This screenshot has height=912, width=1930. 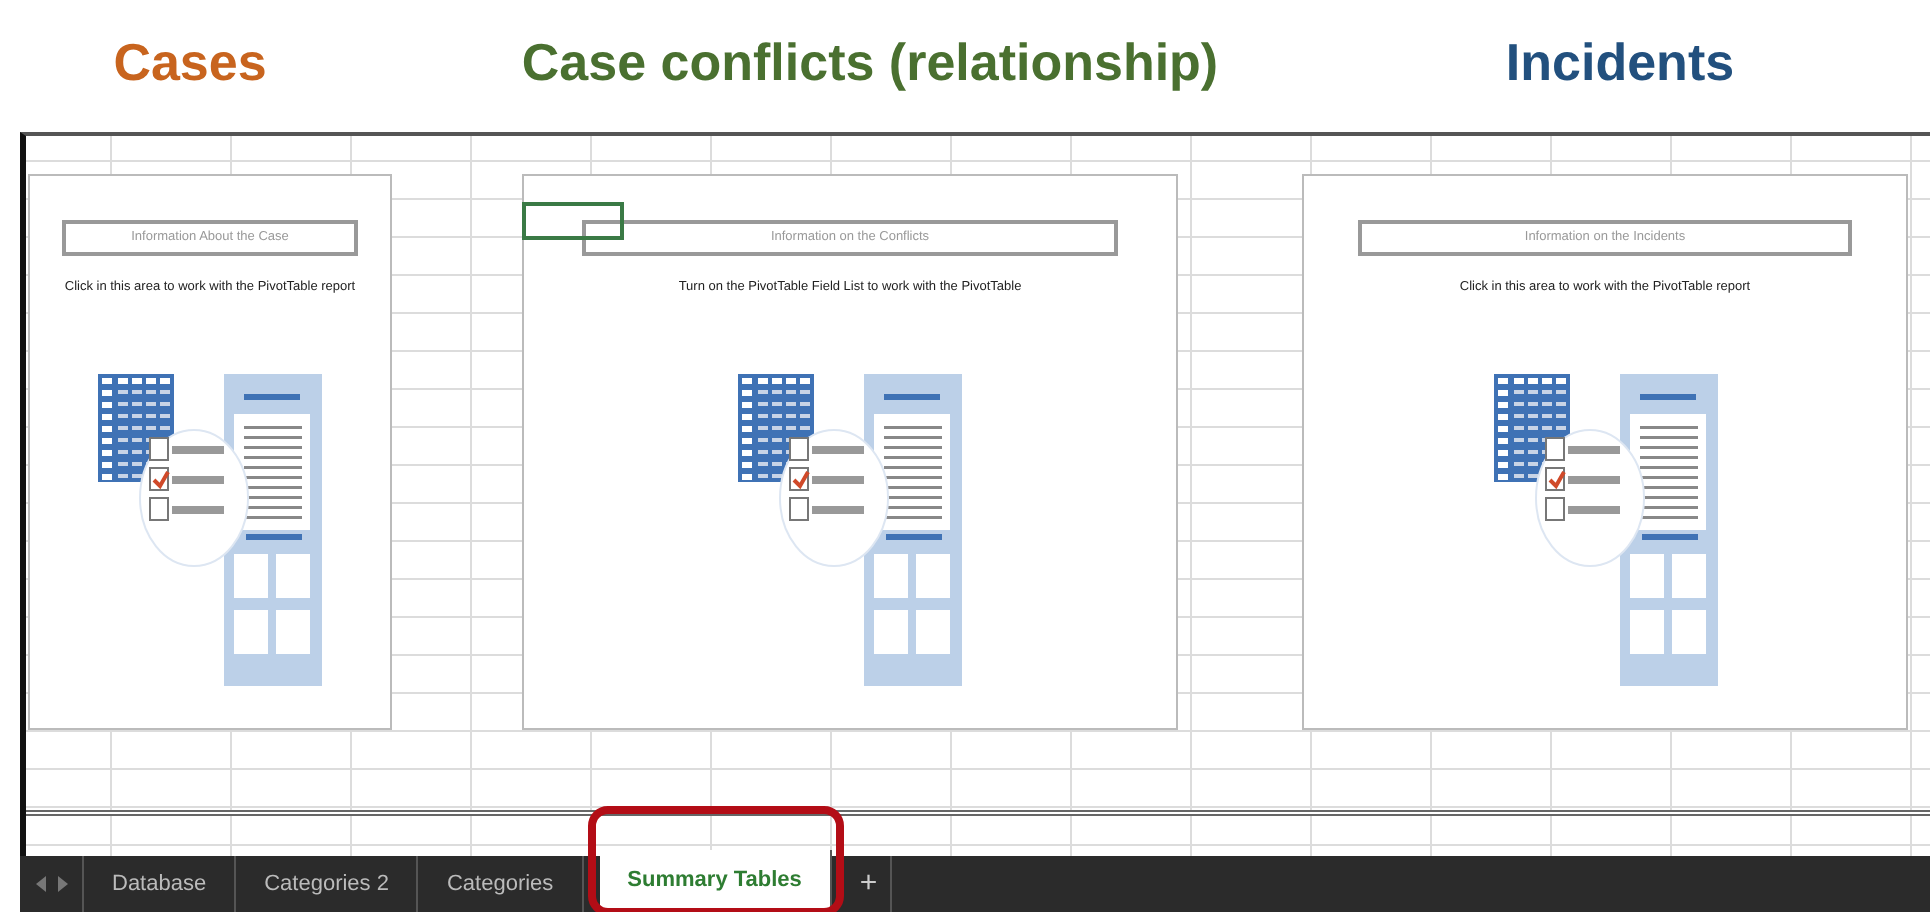 I want to click on sheet-tab: Summary Tables, so click(x=715, y=881).